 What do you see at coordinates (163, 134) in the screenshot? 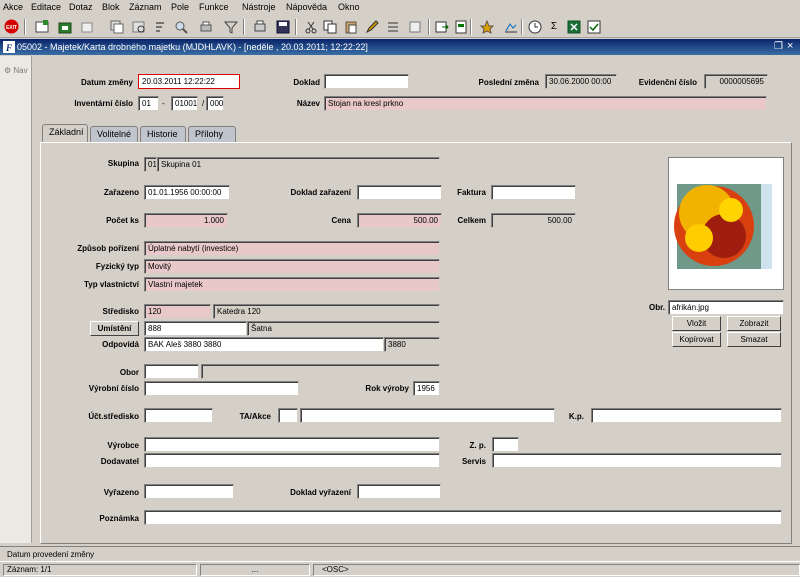
I see `tab-historie: Historie` at bounding box center [163, 134].